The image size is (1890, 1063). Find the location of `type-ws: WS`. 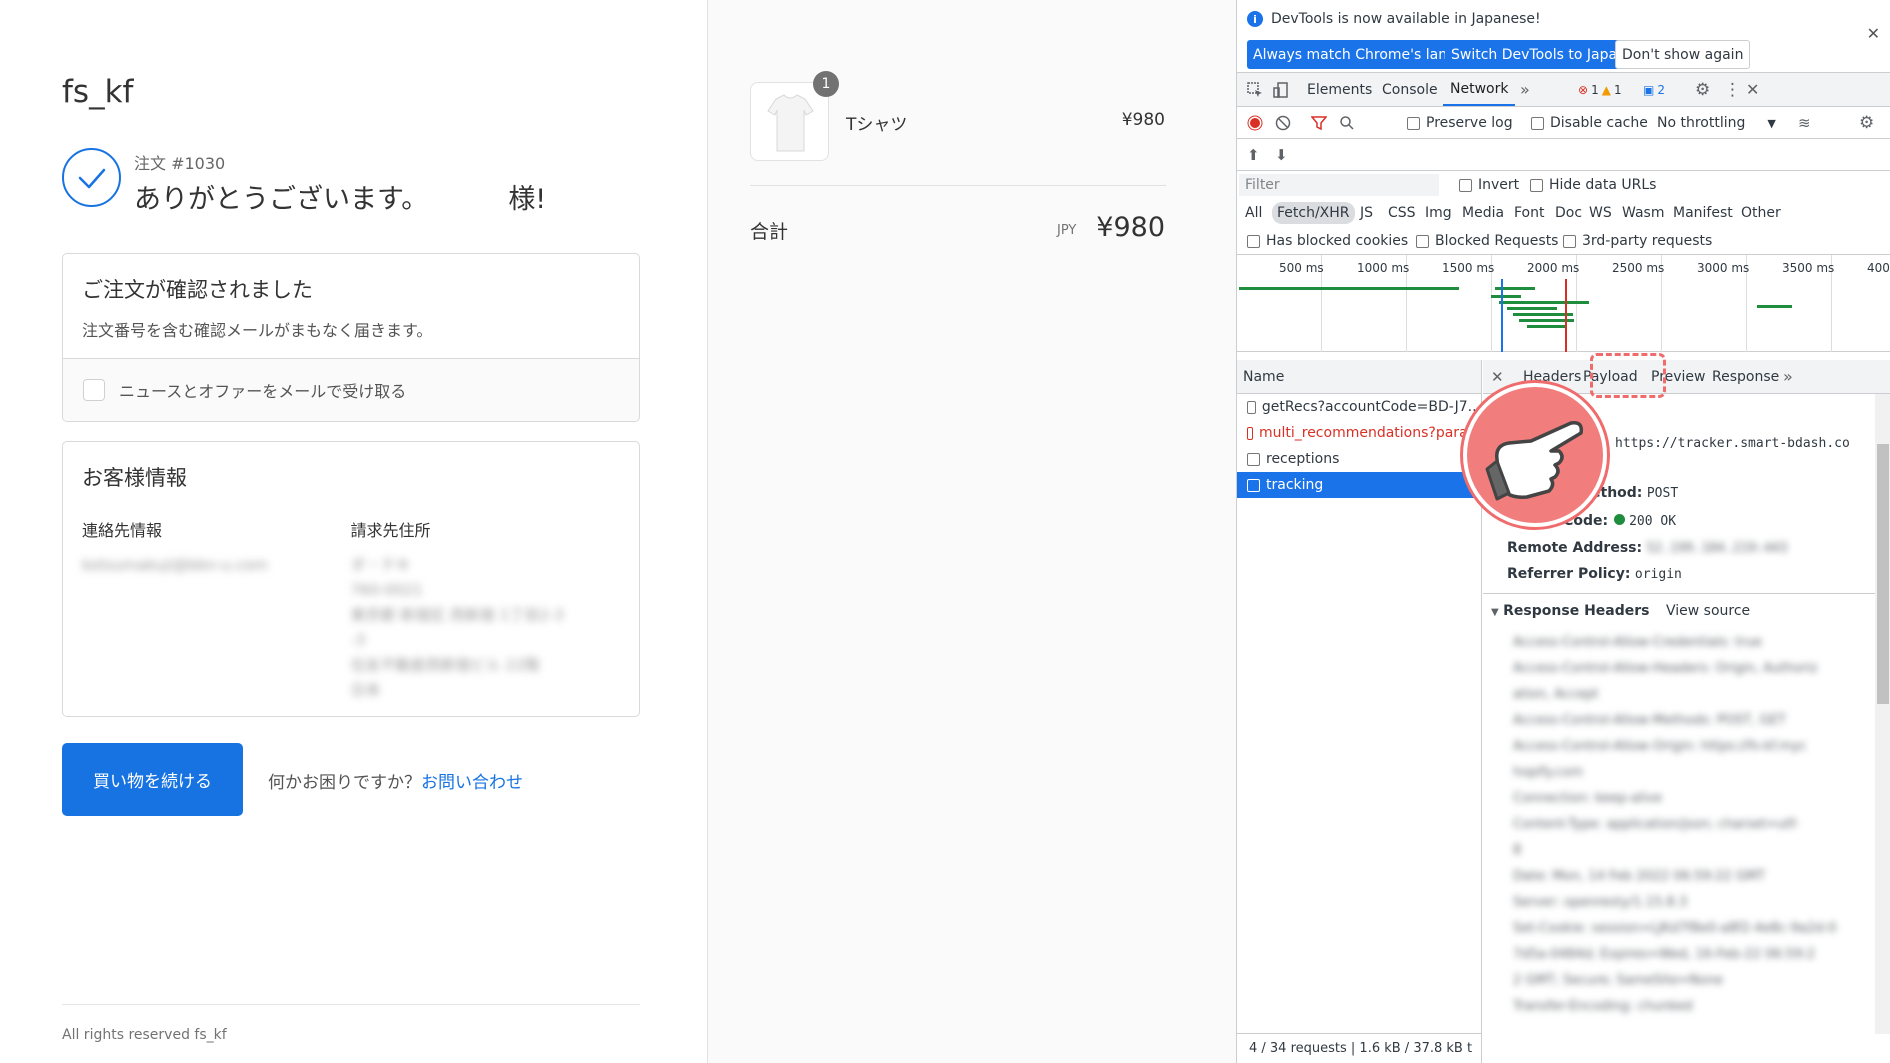

type-ws: WS is located at coordinates (1600, 213).